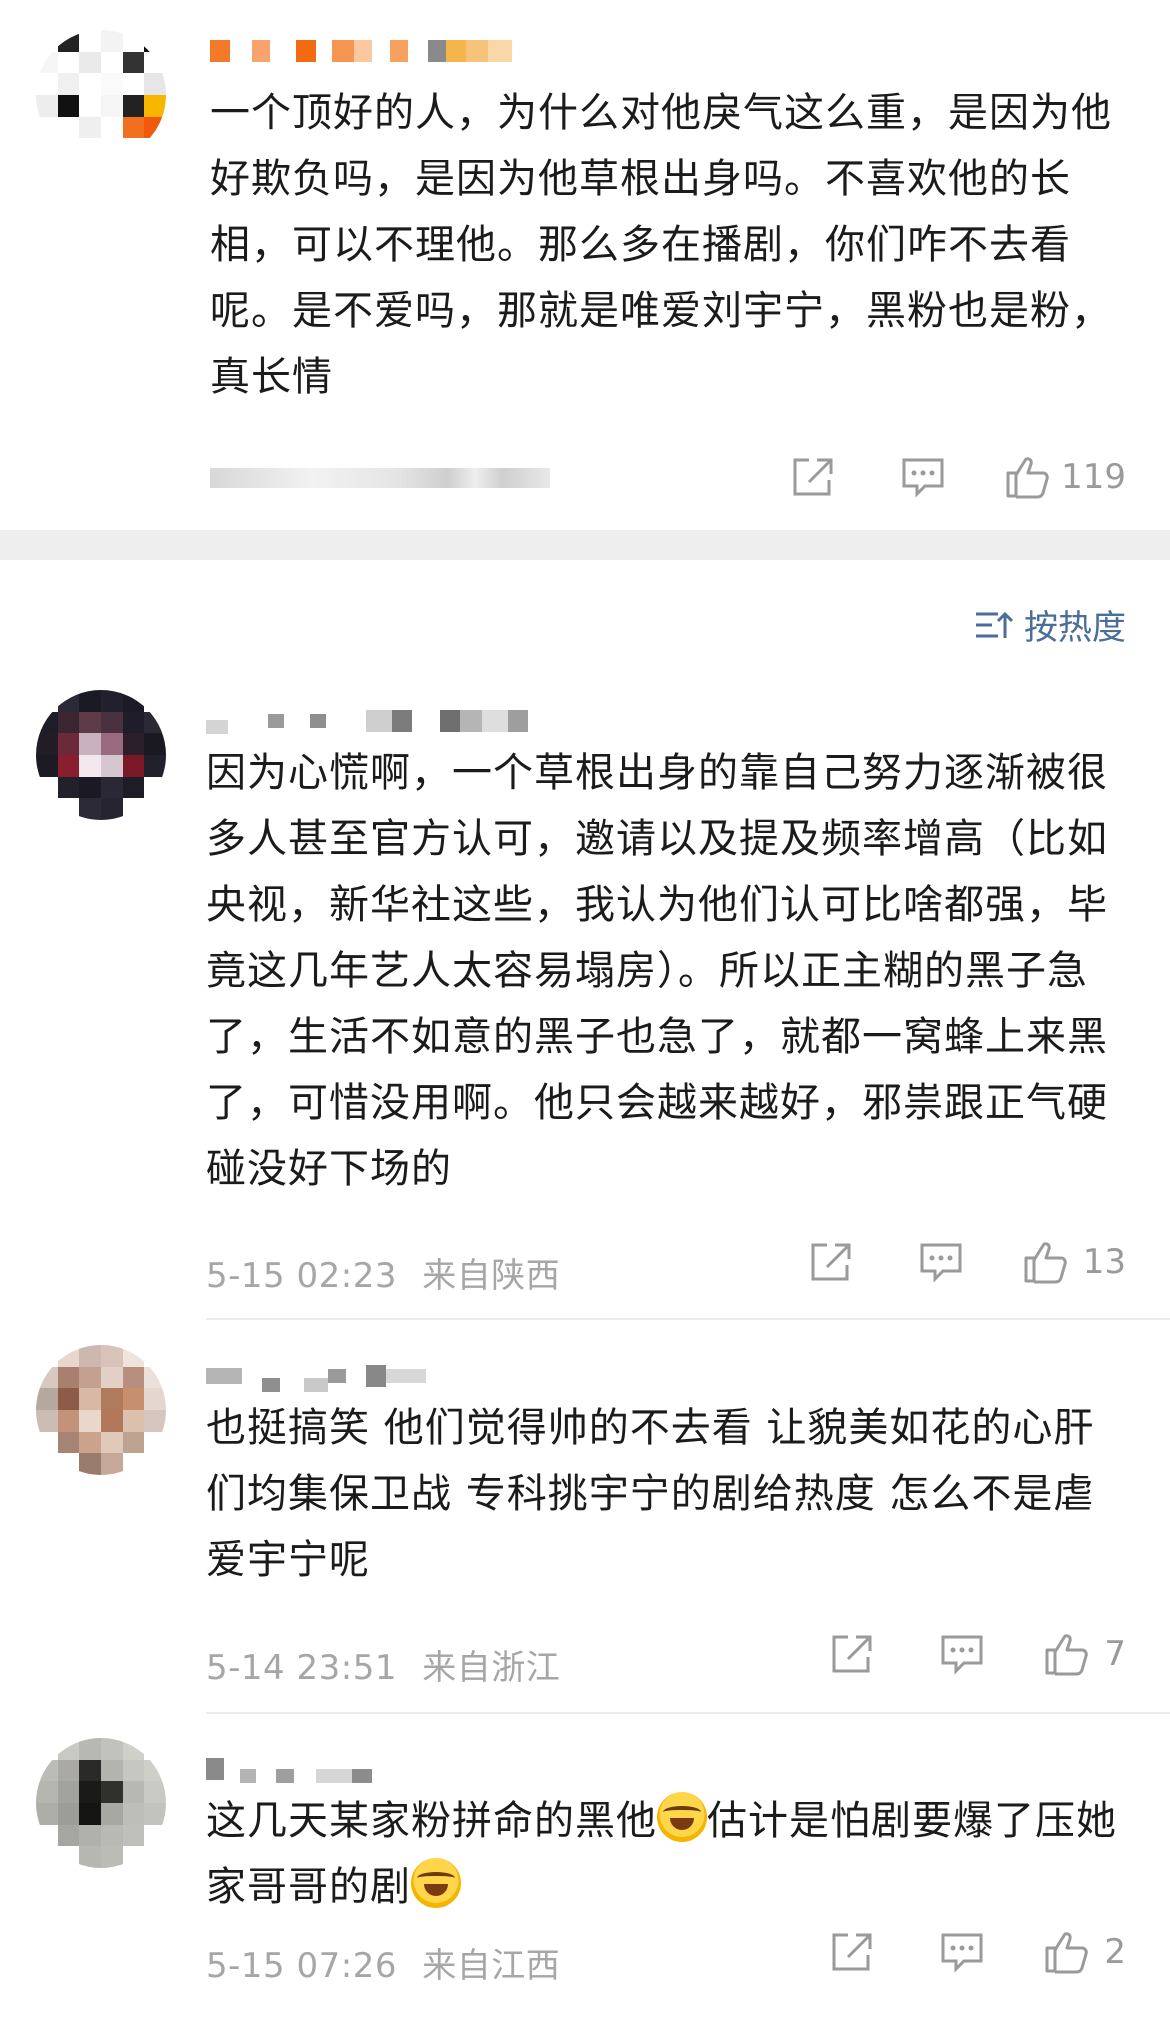 The height and width of the screenshot is (2029, 1170). Describe the element at coordinates (668, 1854) in the screenshot. I see `comment-text: 这几天某家粉拼命的黑他 估计是怕剧要爆了压她家哥哥的剧` at that location.